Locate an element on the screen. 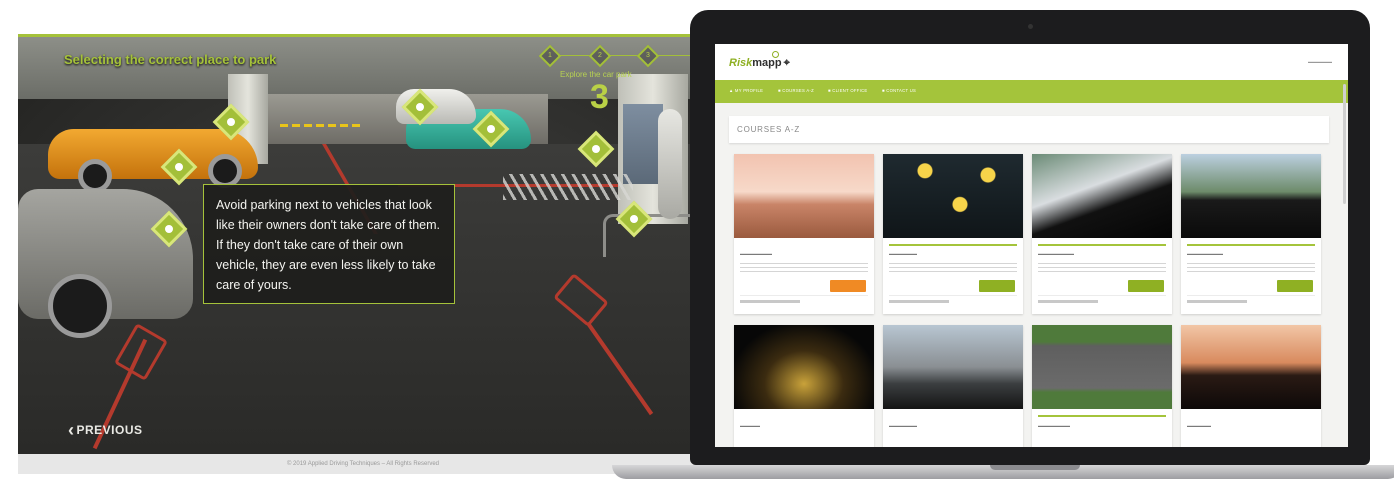 Image resolution: width=1394 pixels, height=485 pixels. nav-client-office: ■ CLIENT OFFICE is located at coordinates (848, 90).